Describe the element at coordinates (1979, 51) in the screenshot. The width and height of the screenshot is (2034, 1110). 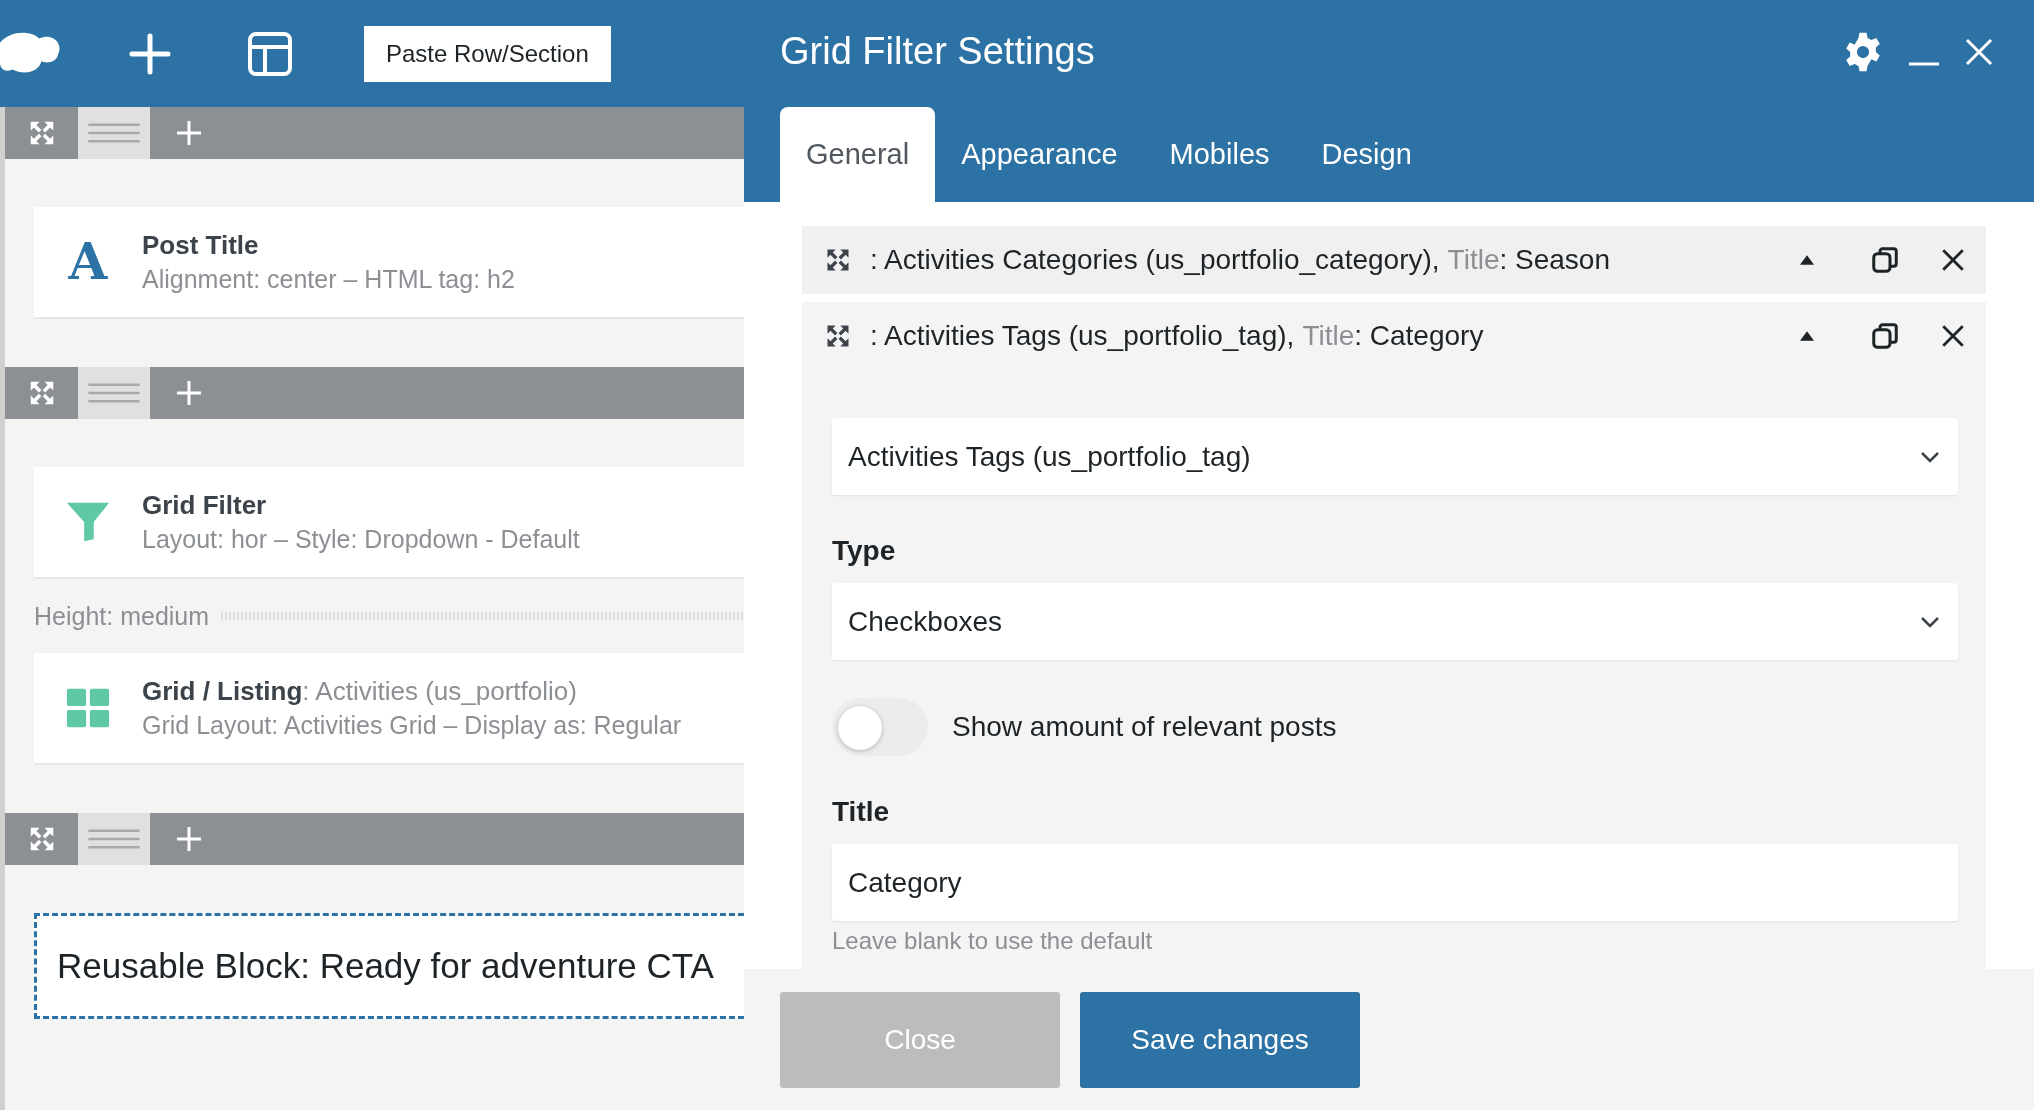
I see `close-icon` at that location.